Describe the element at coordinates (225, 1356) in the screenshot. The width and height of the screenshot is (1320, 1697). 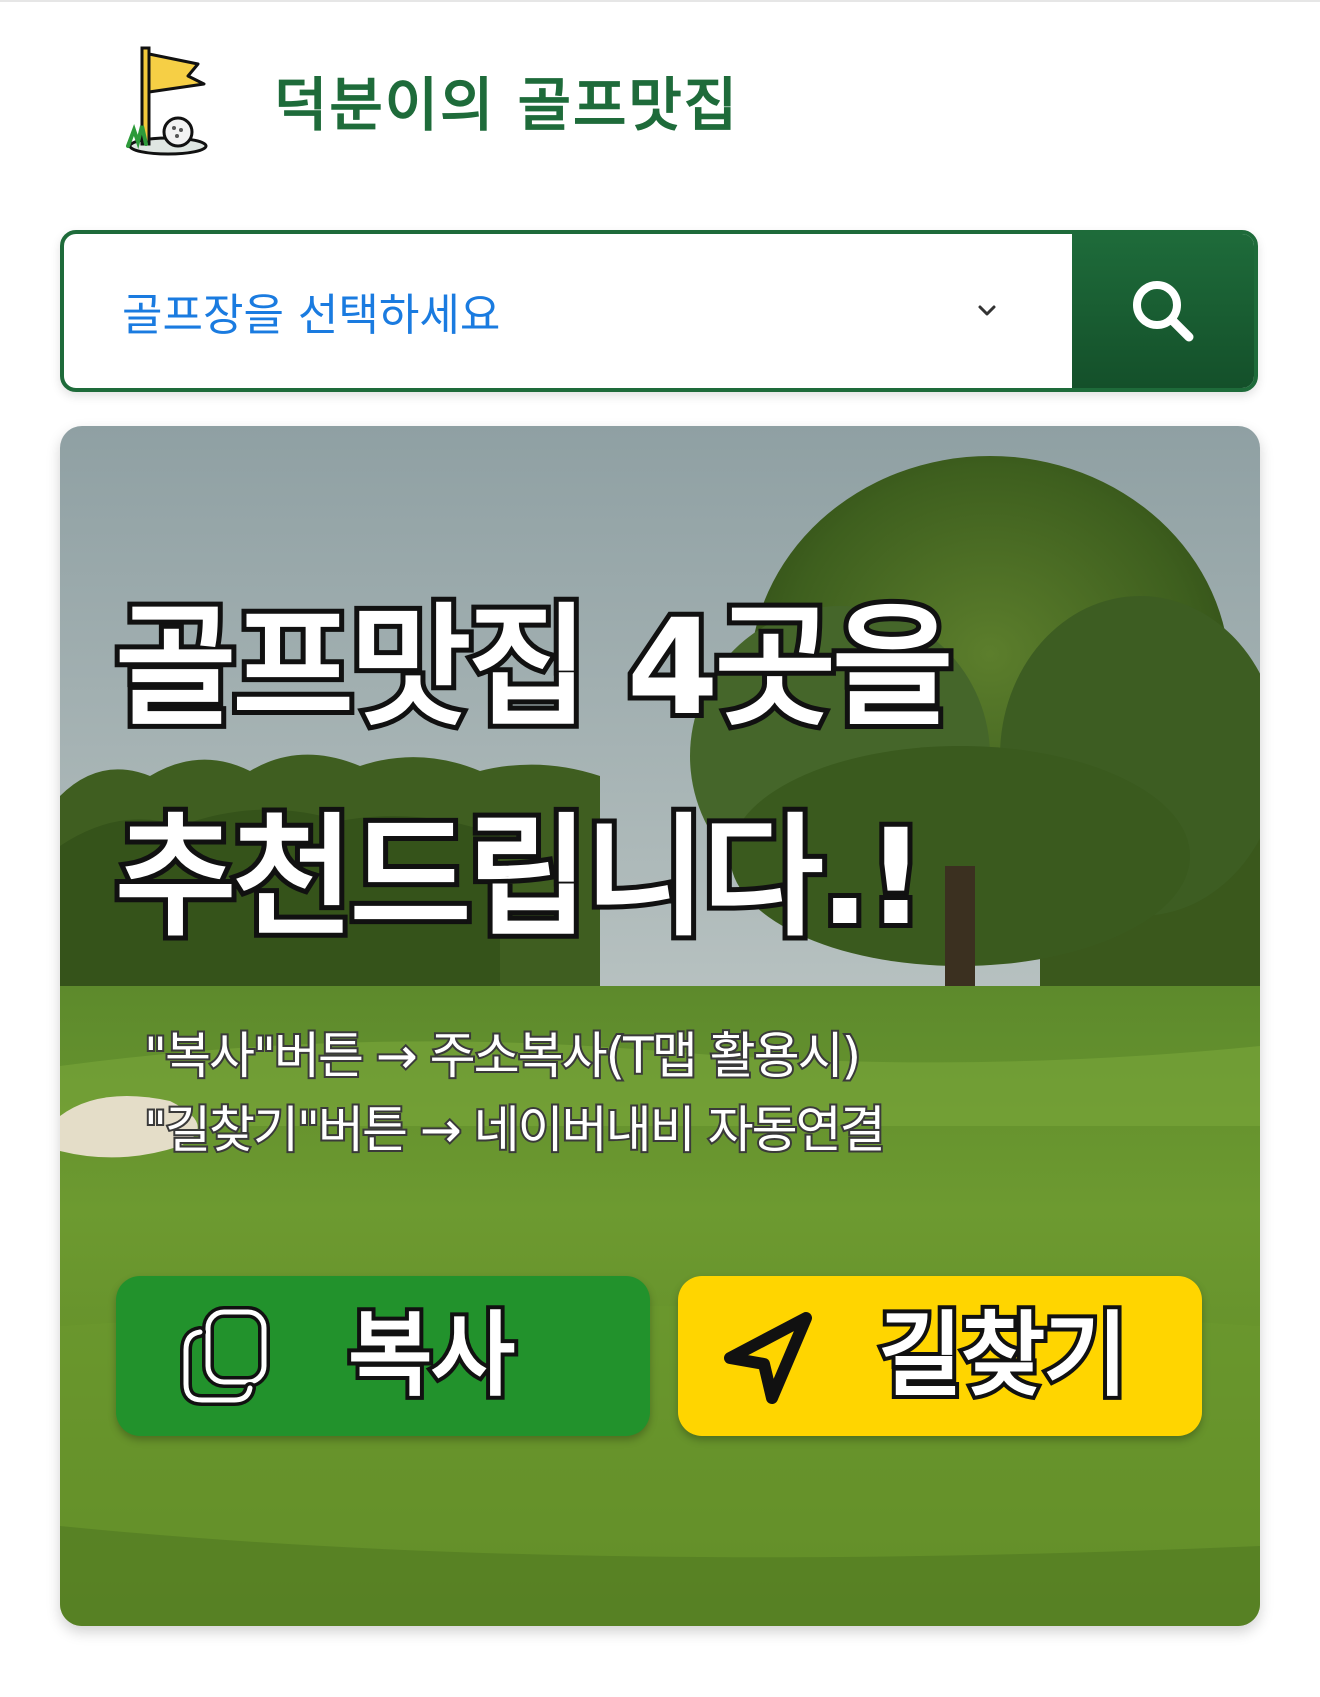
I see `copy-icon` at that location.